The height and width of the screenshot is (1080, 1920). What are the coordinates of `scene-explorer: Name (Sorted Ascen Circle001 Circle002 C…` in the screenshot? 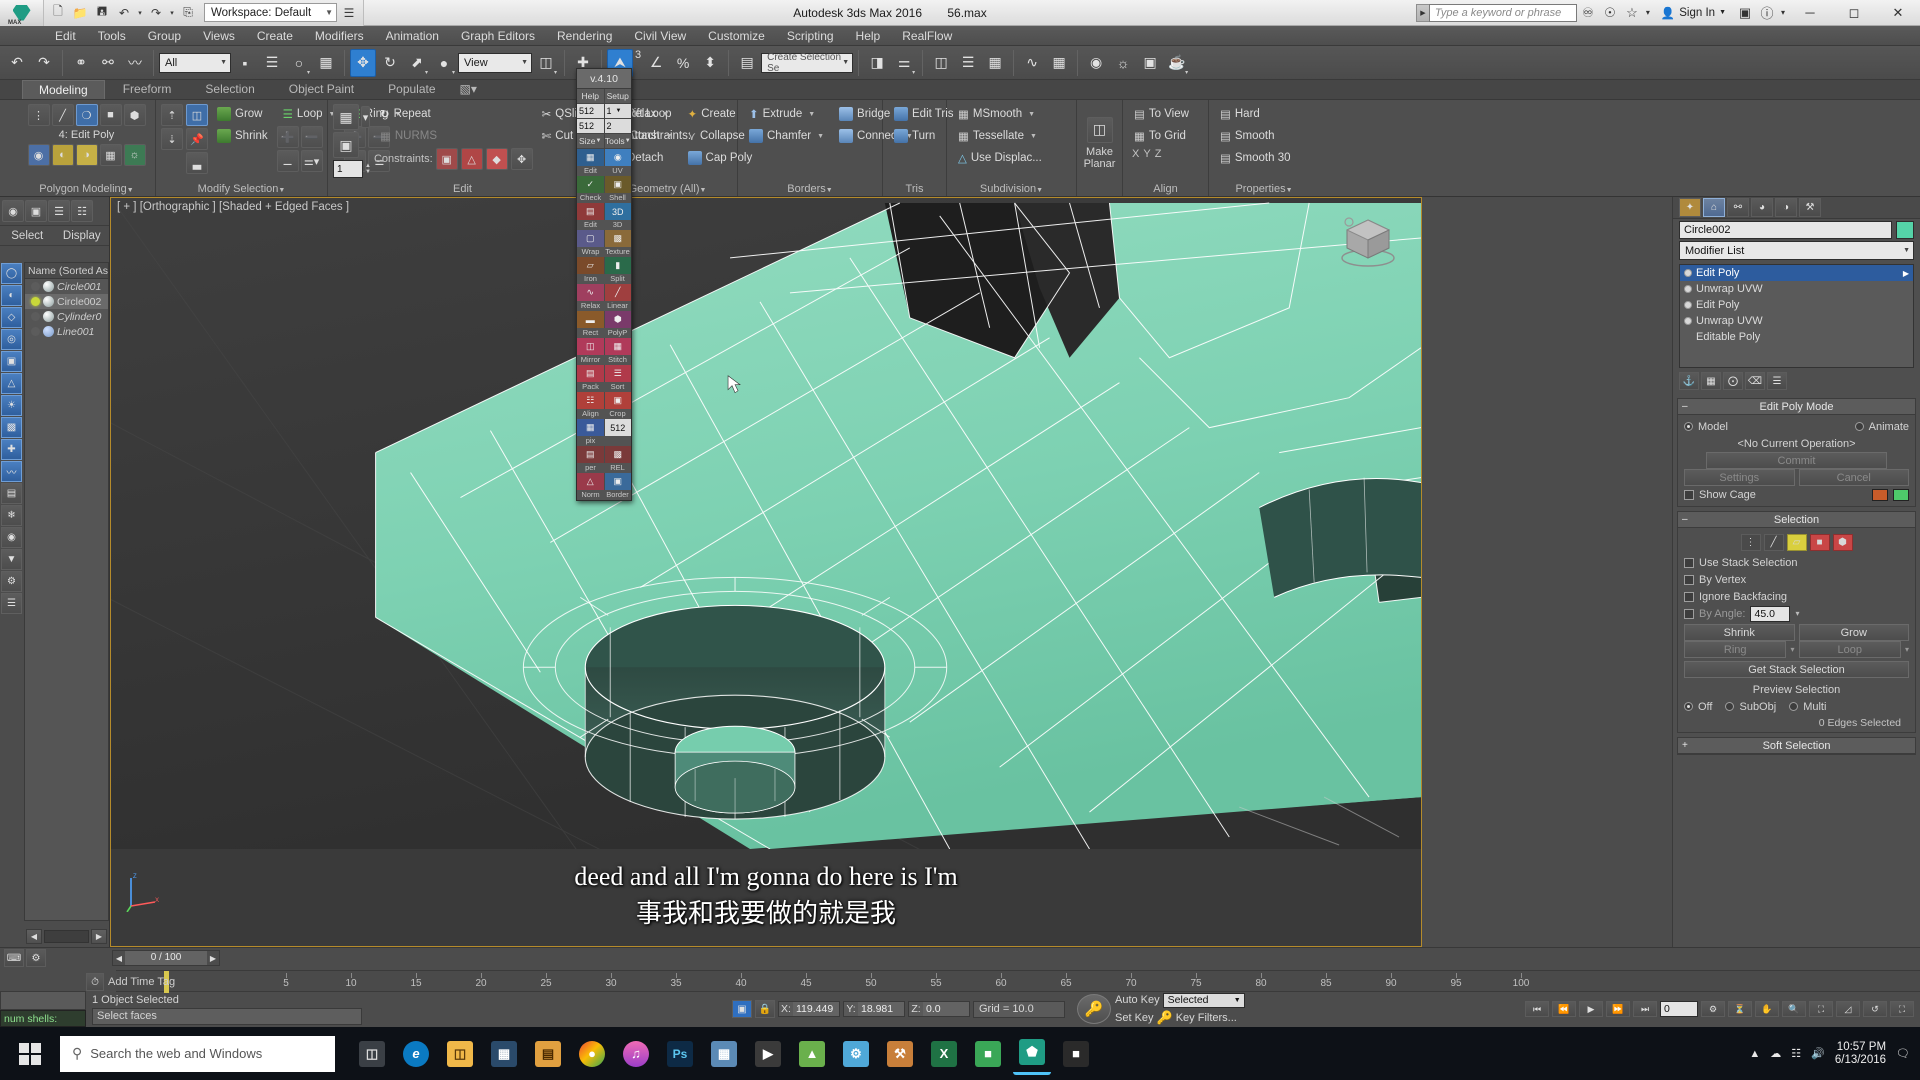 It's located at (66, 591).